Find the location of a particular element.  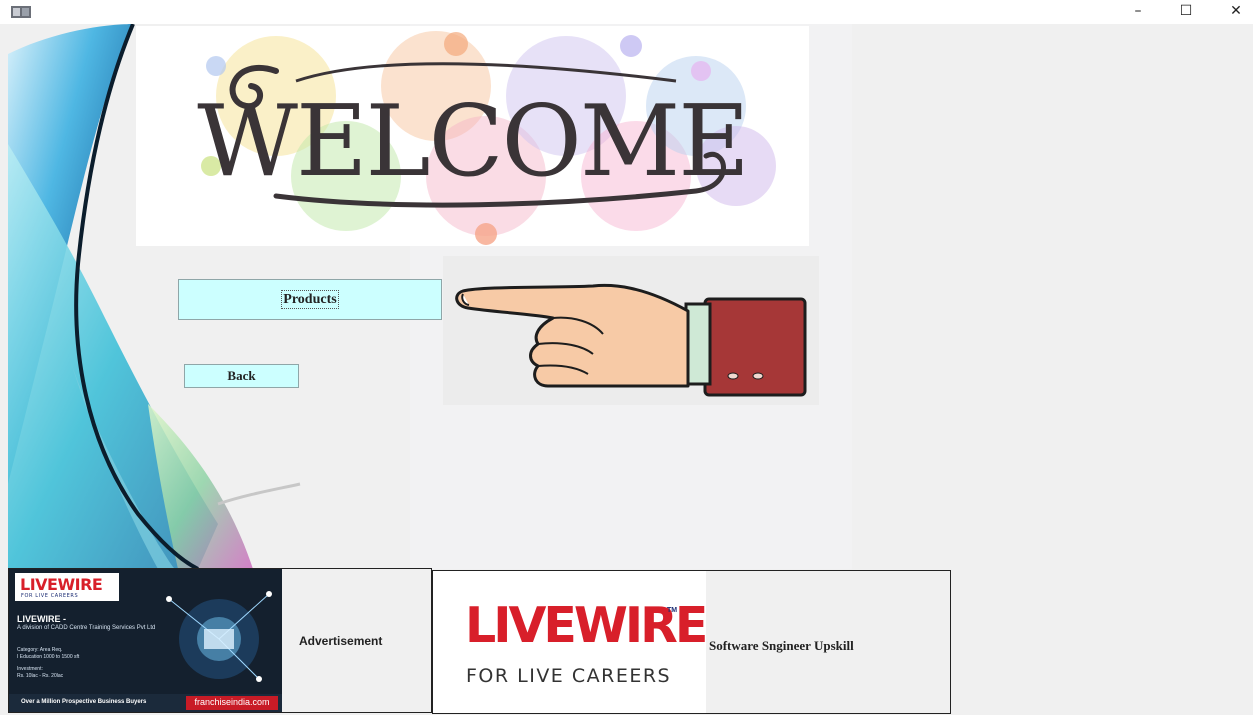

livewire-logo: LIVEWIRE FOR LIVE CAREERS is located at coordinates (67, 587).